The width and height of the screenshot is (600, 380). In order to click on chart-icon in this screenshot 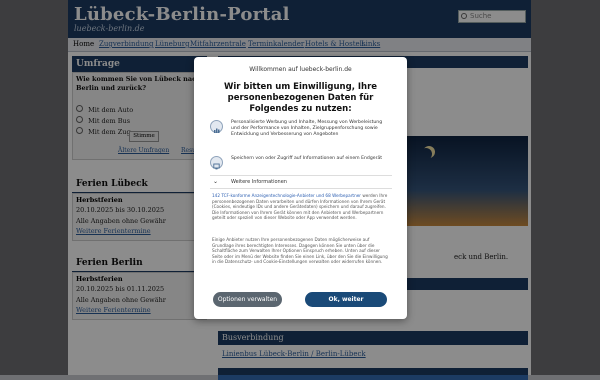, I will do `click(216, 126)`.